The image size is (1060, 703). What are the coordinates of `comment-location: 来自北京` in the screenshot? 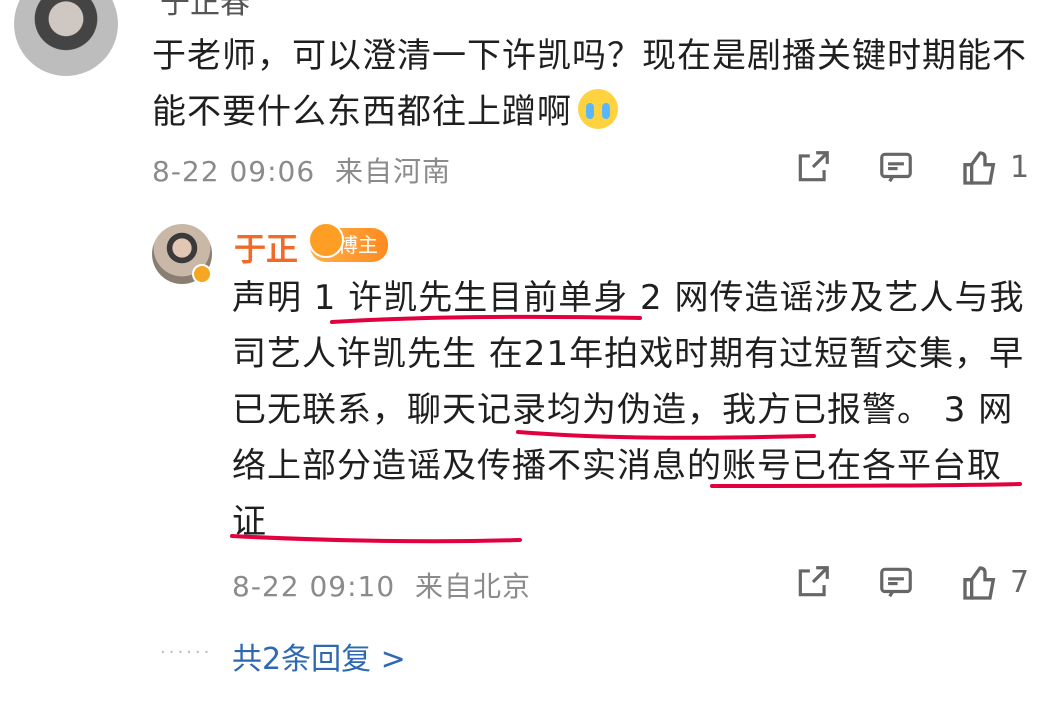 It's located at (473, 586).